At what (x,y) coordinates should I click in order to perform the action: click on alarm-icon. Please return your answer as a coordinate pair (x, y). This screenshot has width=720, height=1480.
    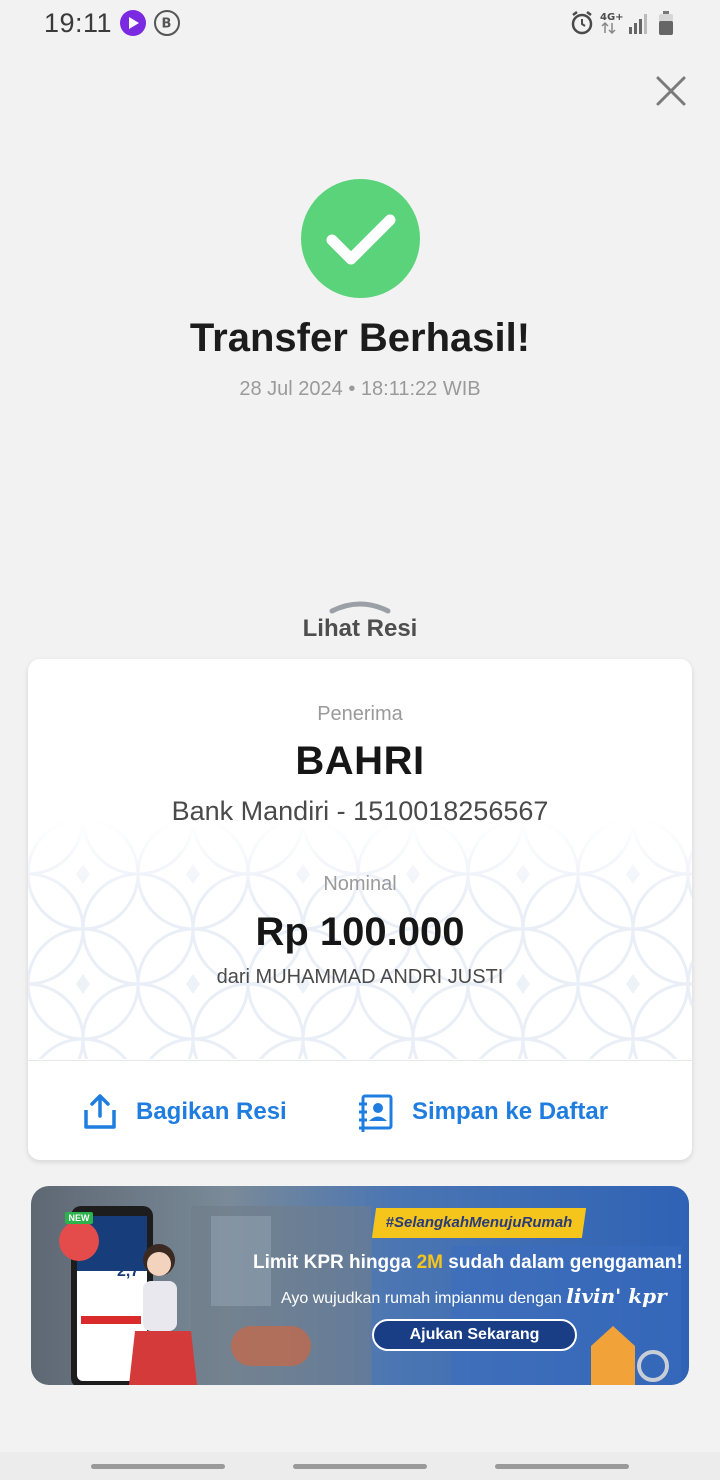
    Looking at the image, I should click on (582, 23).